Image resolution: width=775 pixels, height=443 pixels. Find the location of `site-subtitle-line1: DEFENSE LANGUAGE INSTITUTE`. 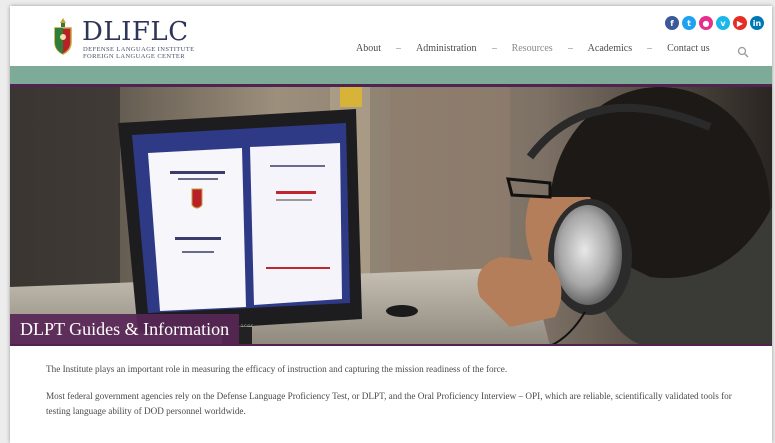

site-subtitle-line1: DEFENSE LANGUAGE INSTITUTE is located at coordinates (139, 49).